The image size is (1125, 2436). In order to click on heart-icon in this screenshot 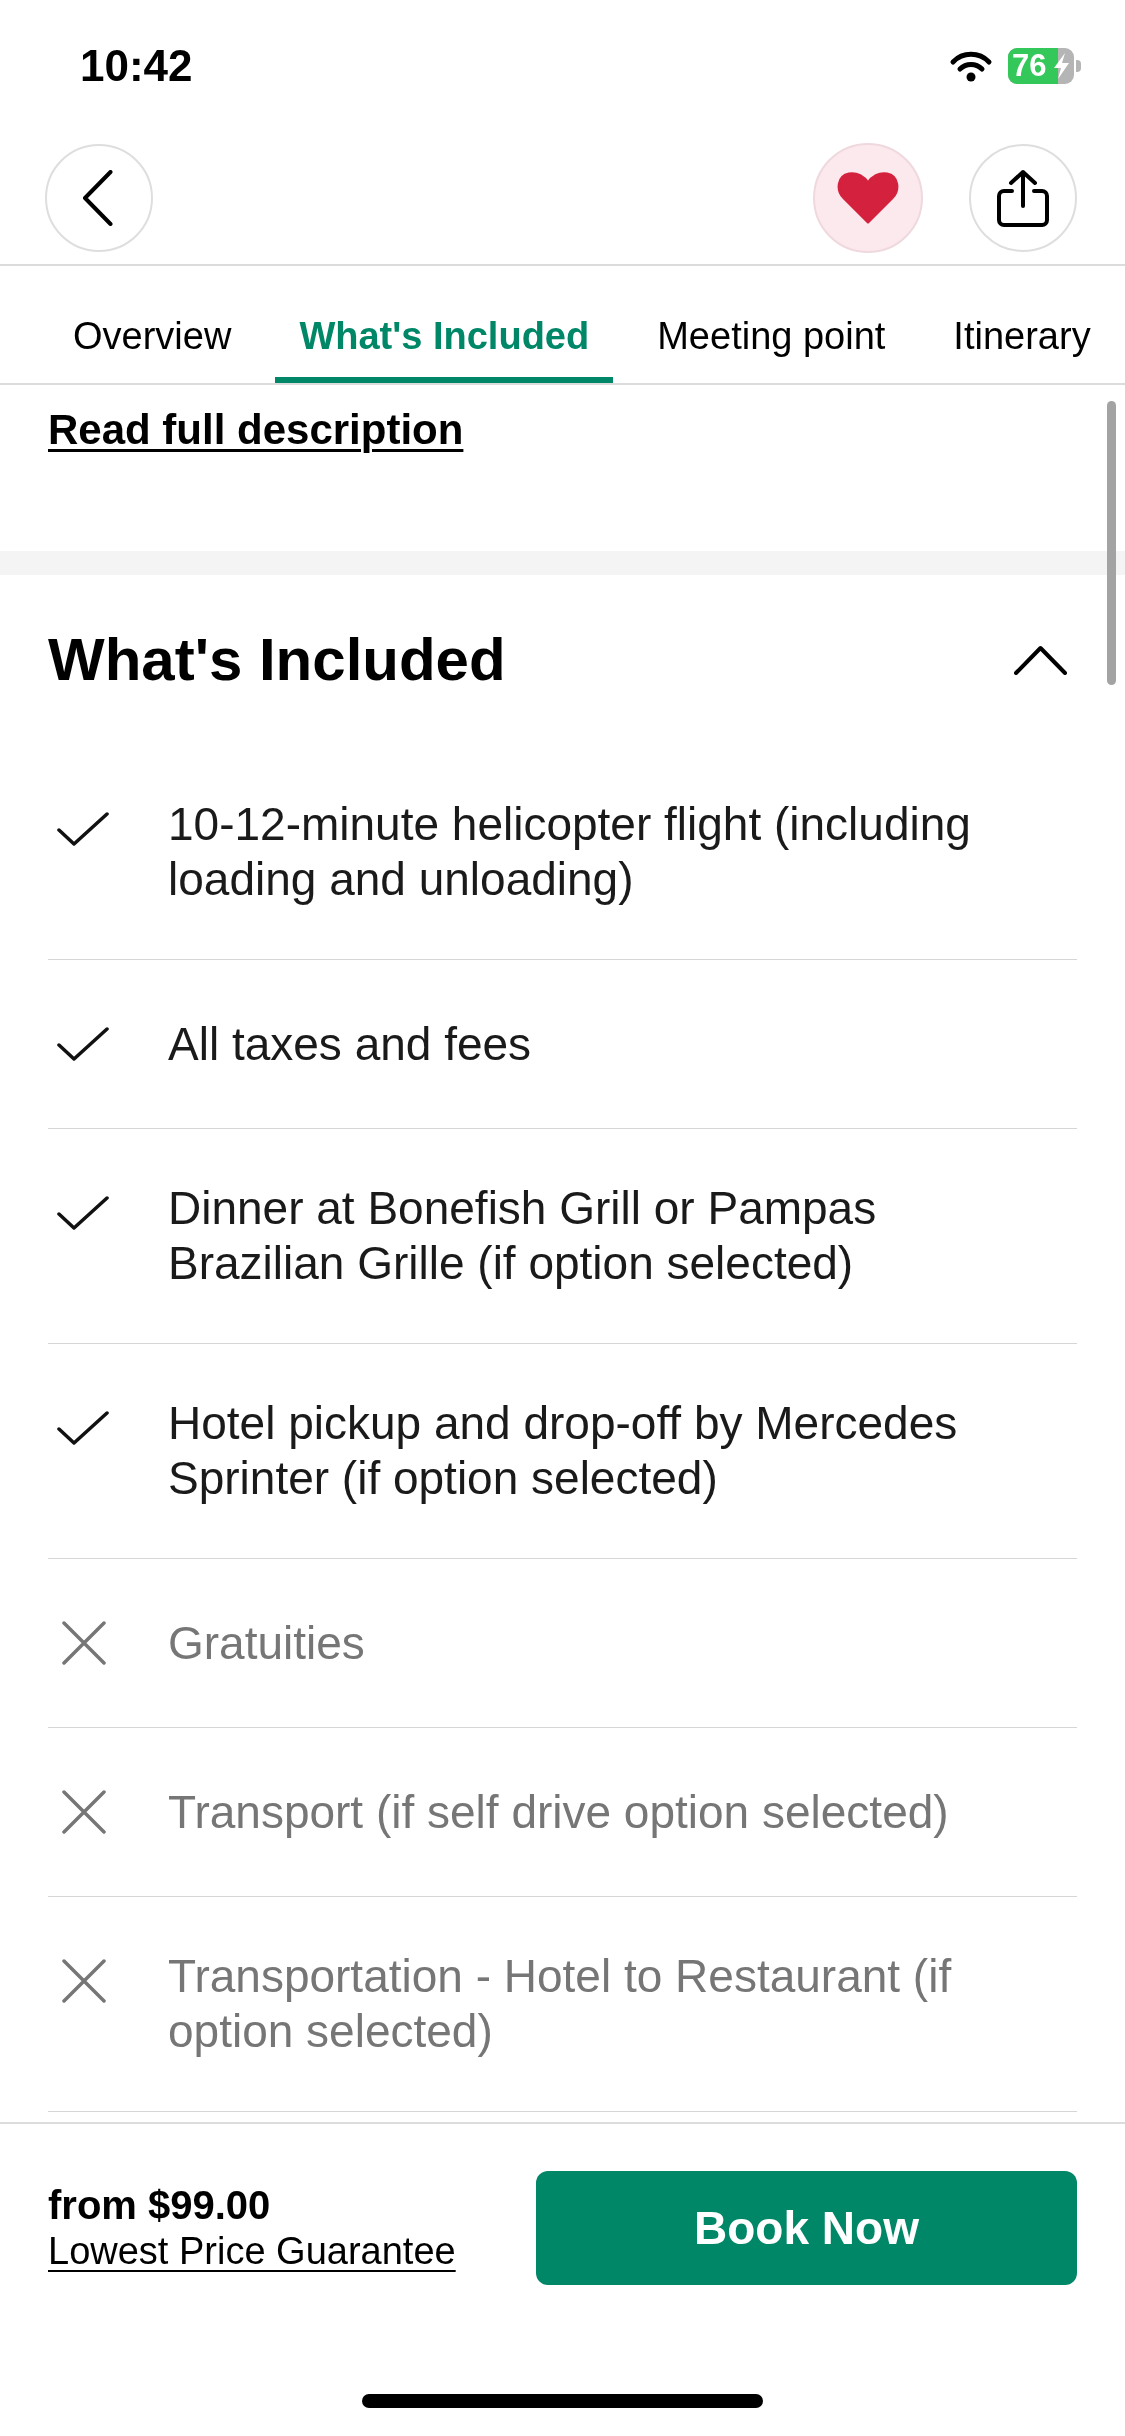, I will do `click(868, 198)`.